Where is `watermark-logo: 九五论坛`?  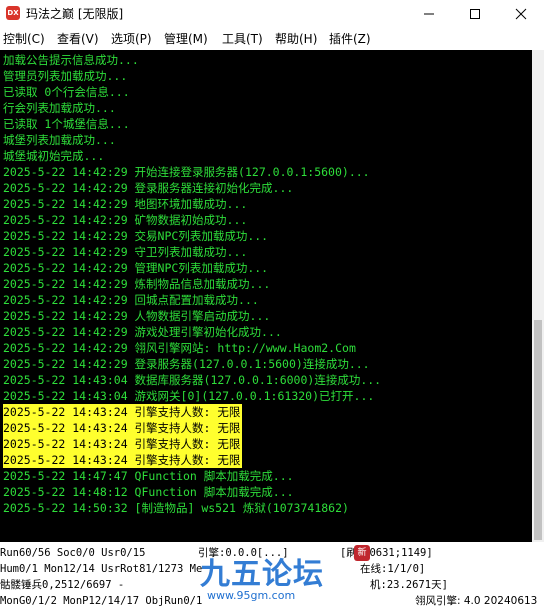
watermark-logo: 九五论坛 is located at coordinates (262, 574).